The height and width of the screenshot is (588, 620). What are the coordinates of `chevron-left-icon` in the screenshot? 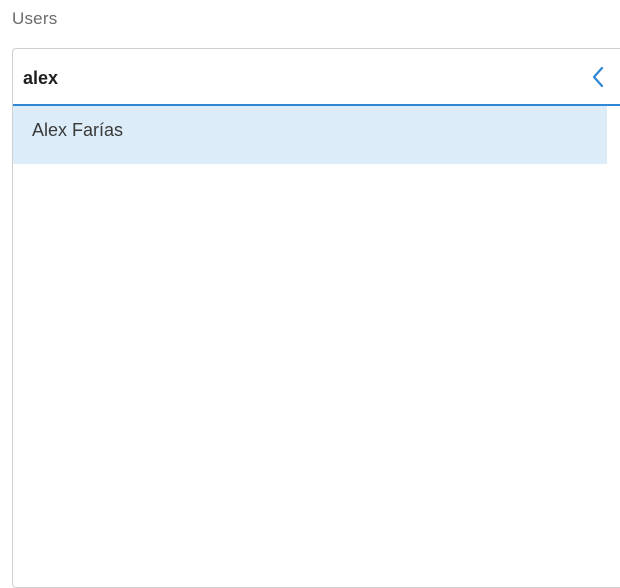 It's located at (598, 77).